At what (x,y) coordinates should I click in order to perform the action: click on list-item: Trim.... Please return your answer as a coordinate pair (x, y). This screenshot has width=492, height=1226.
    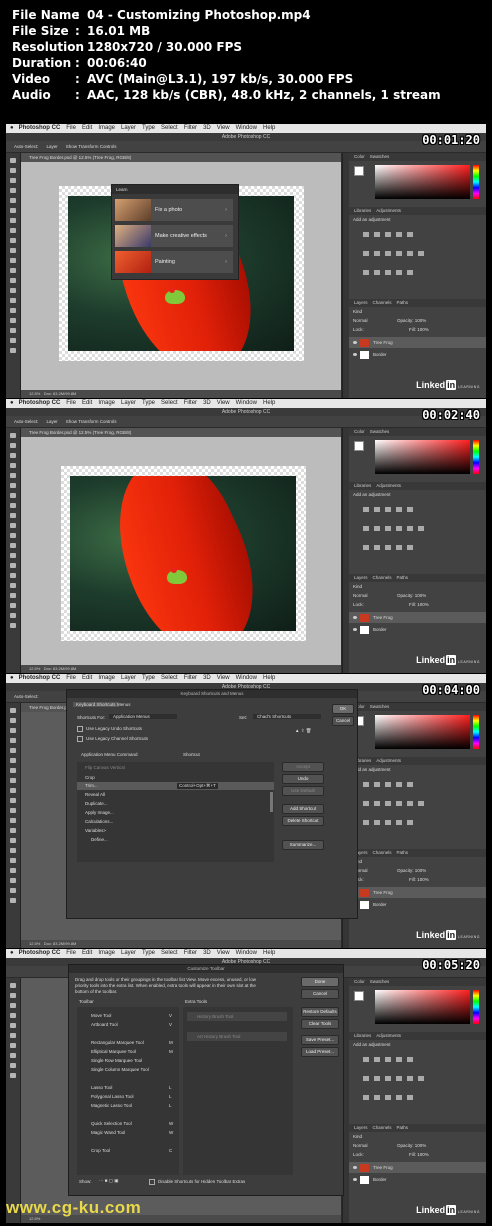
    Looking at the image, I should click on (91, 785).